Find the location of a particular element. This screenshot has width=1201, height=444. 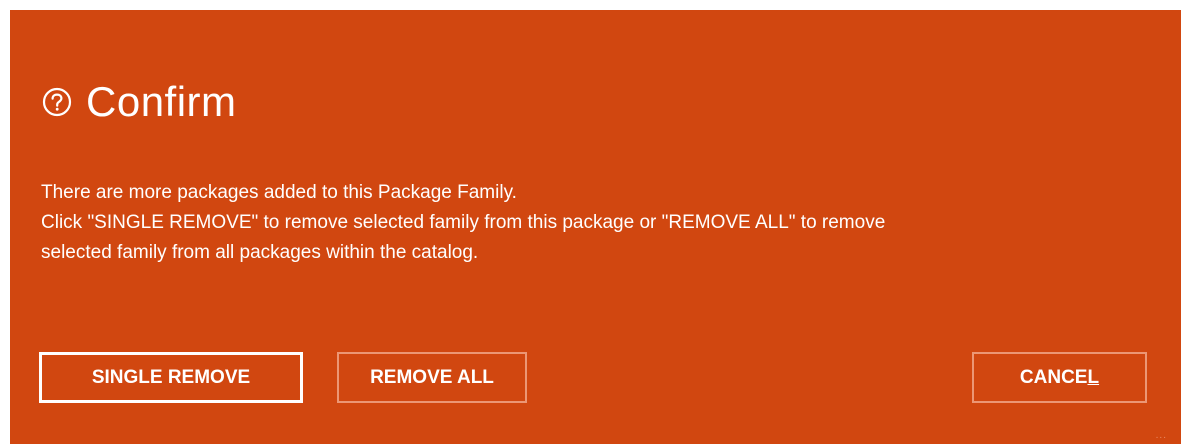

dialog-header: Confirm is located at coordinates (139, 102).